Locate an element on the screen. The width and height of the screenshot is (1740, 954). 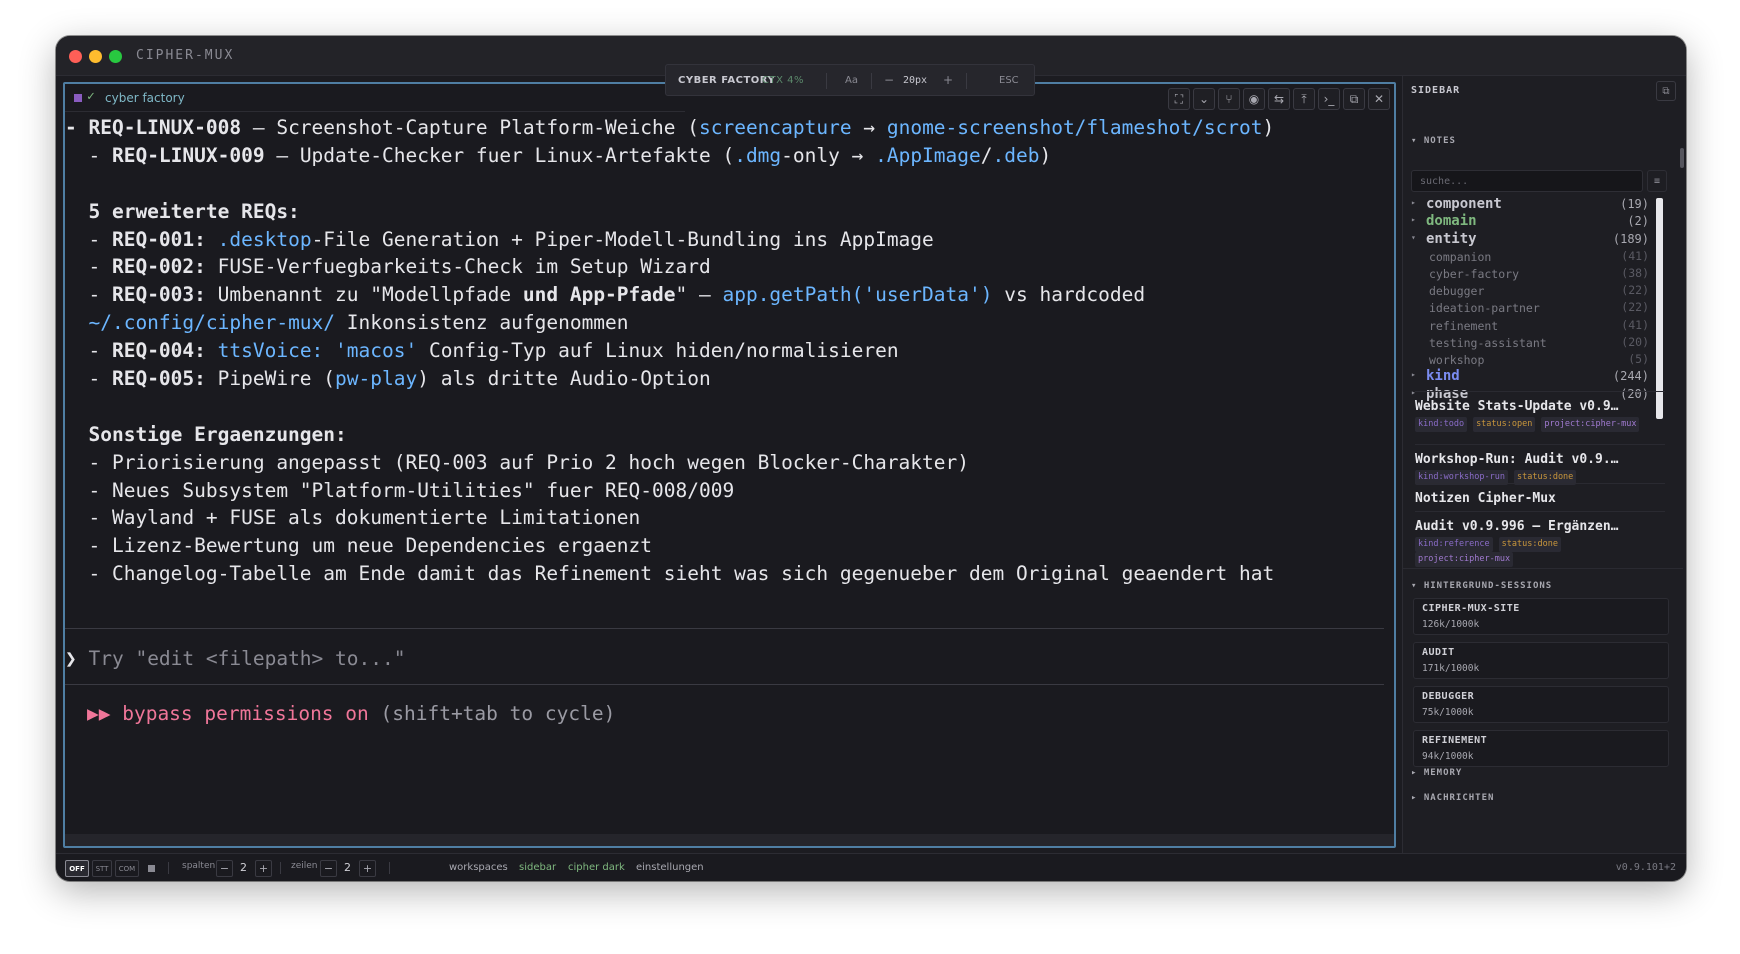
font-decrease-button: − is located at coordinates (889, 80).